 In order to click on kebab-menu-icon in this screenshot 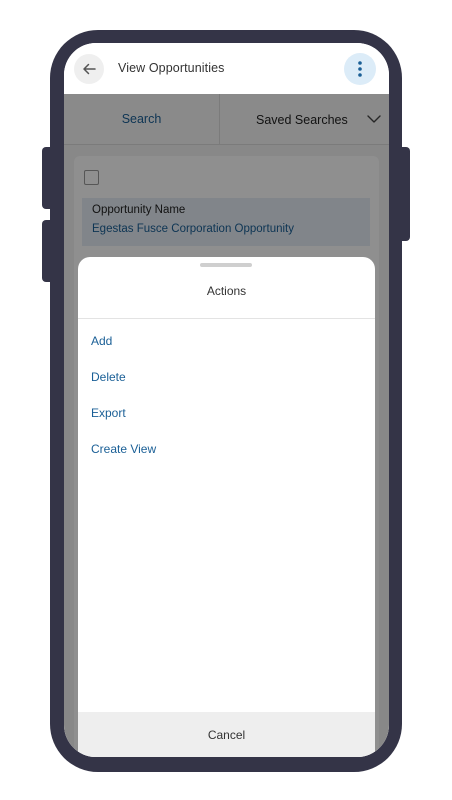, I will do `click(360, 69)`.